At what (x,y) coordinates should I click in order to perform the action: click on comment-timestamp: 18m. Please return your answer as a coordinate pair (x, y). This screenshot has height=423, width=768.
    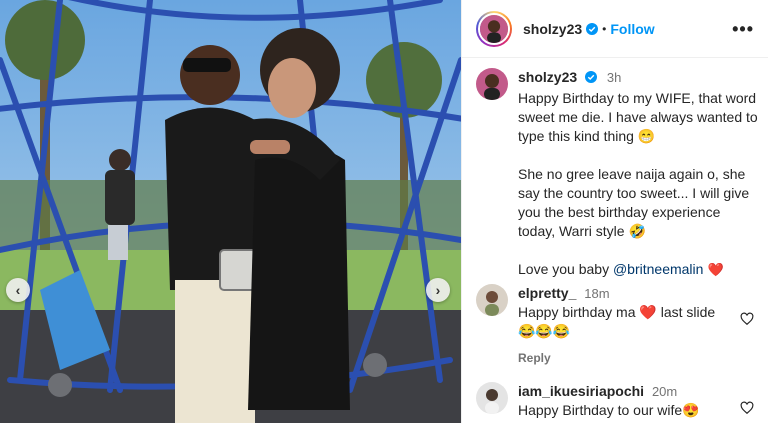
    Looking at the image, I should click on (596, 293).